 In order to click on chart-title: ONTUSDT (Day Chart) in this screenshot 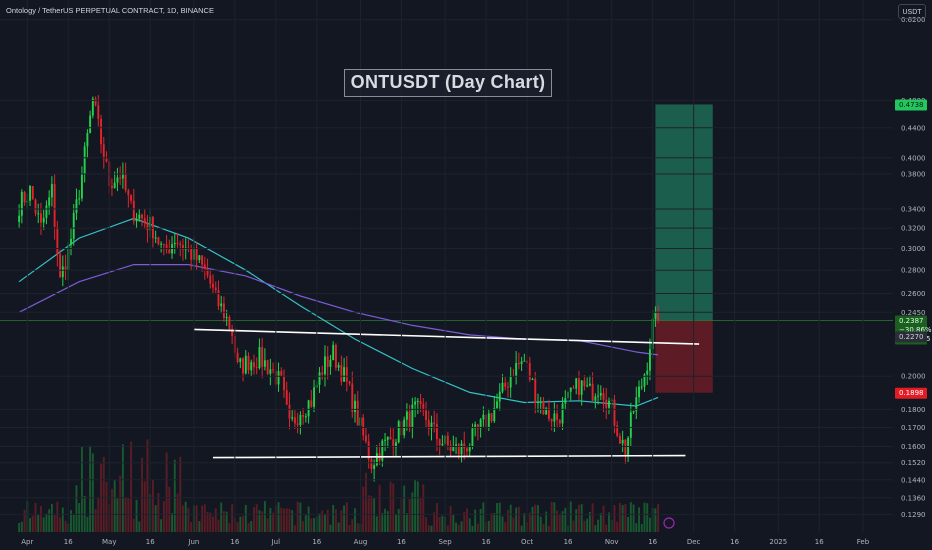, I will do `click(448, 83)`.